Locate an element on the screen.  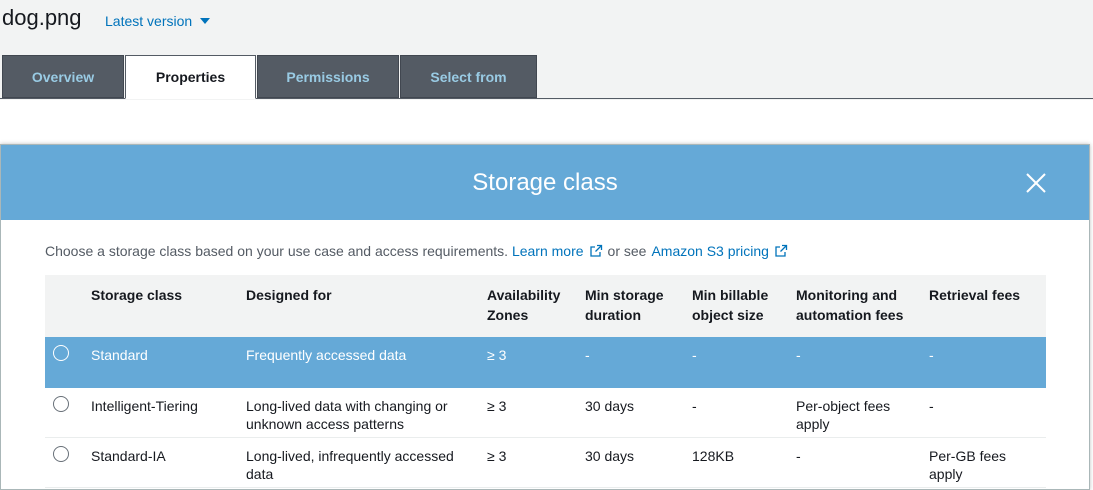
header-min-storage-line1: Min storage is located at coordinates (624, 295).